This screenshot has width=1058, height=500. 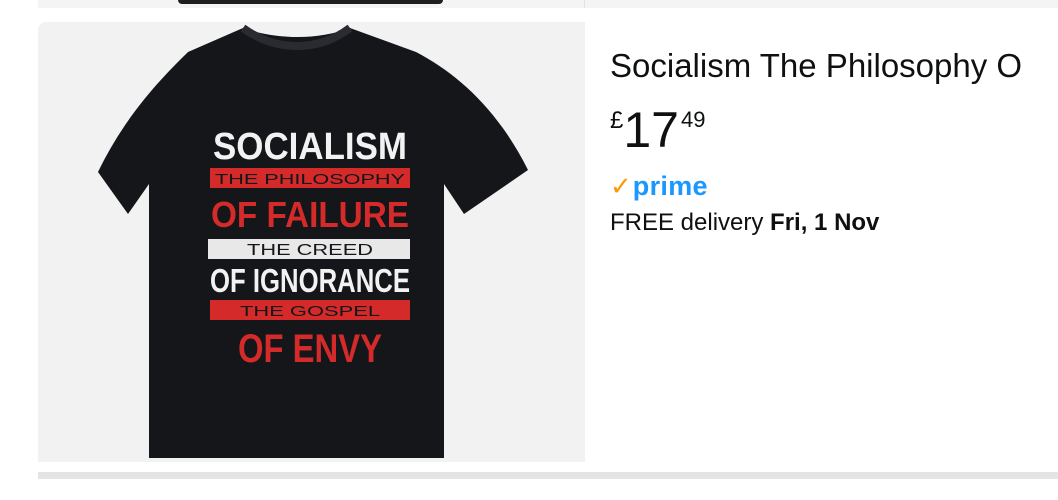 I want to click on price-currency: £, so click(x=617, y=120).